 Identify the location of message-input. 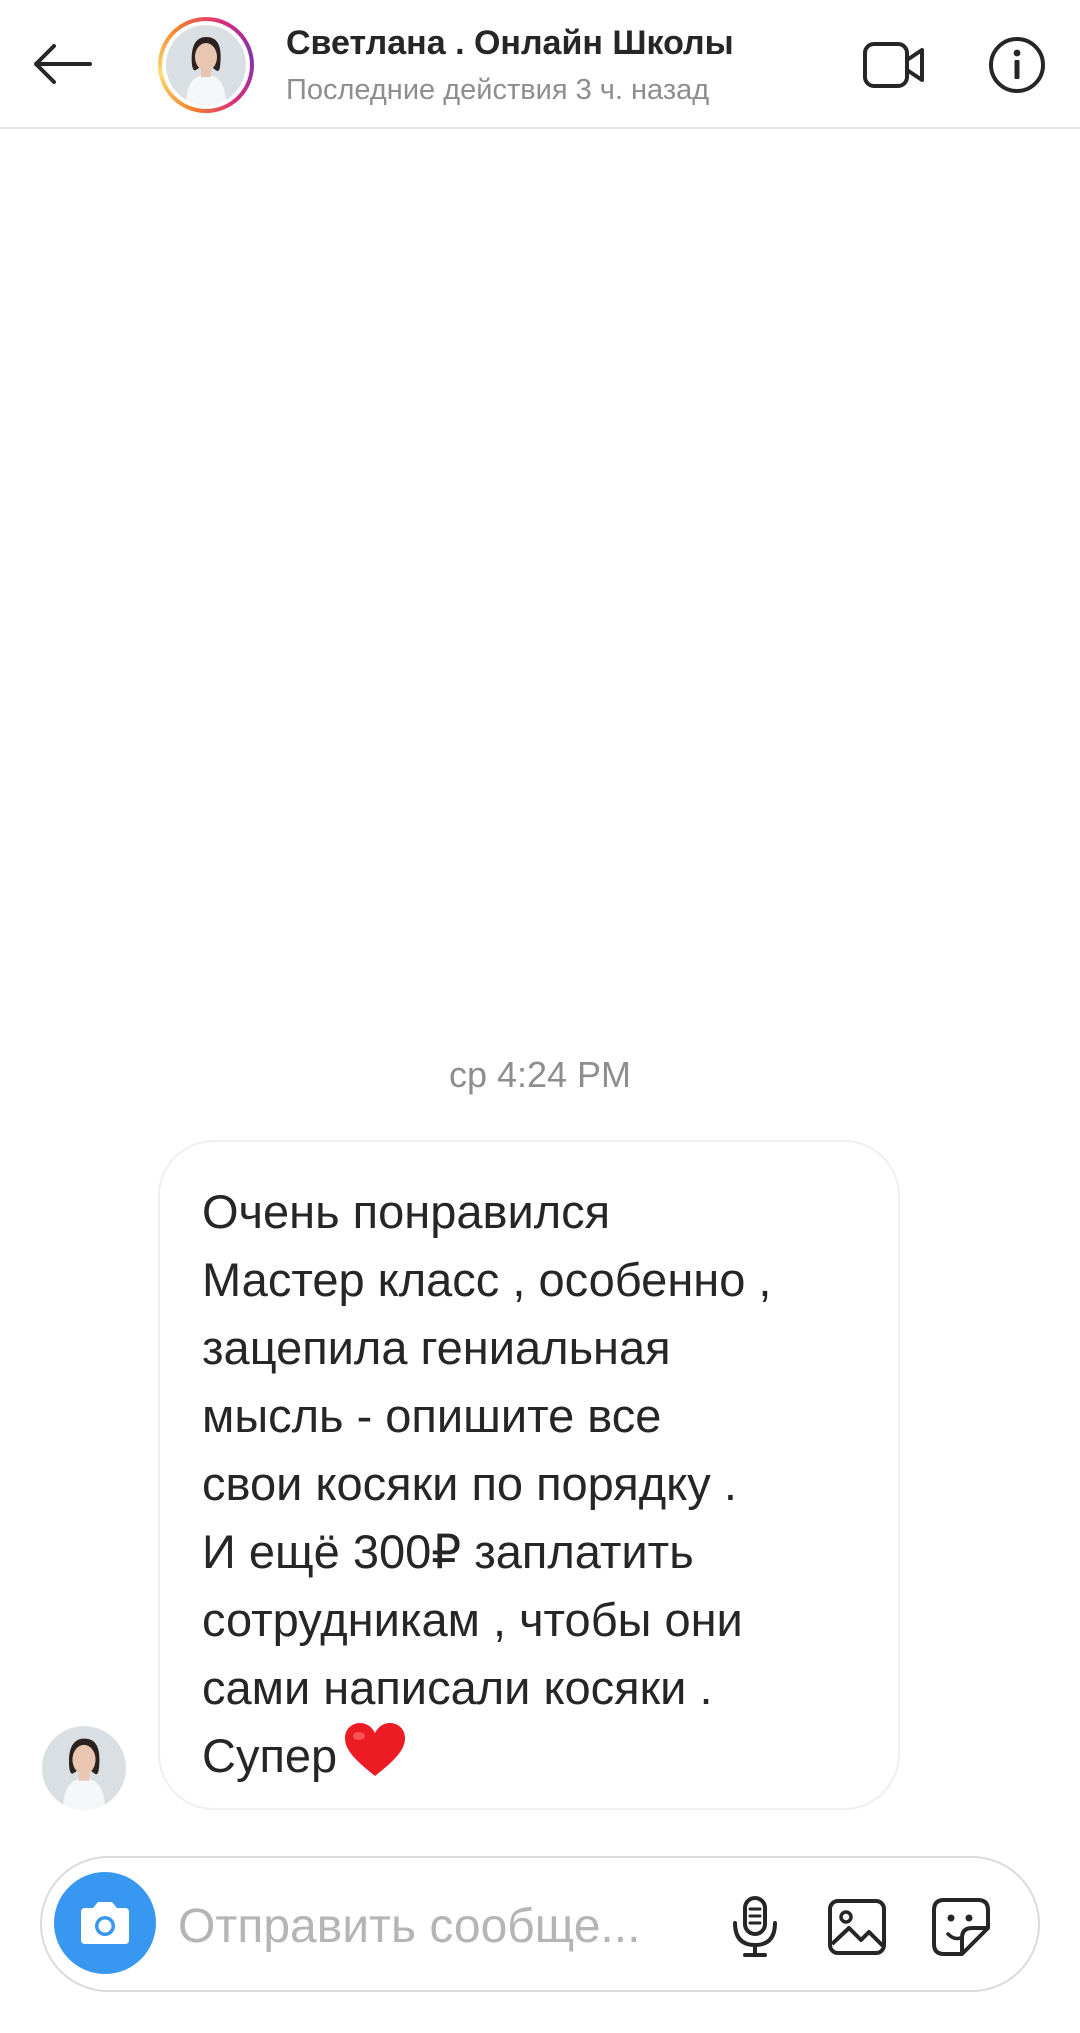
(458, 1926).